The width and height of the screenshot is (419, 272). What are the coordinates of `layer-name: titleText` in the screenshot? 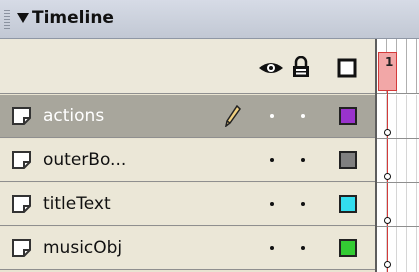 It's located at (77, 204).